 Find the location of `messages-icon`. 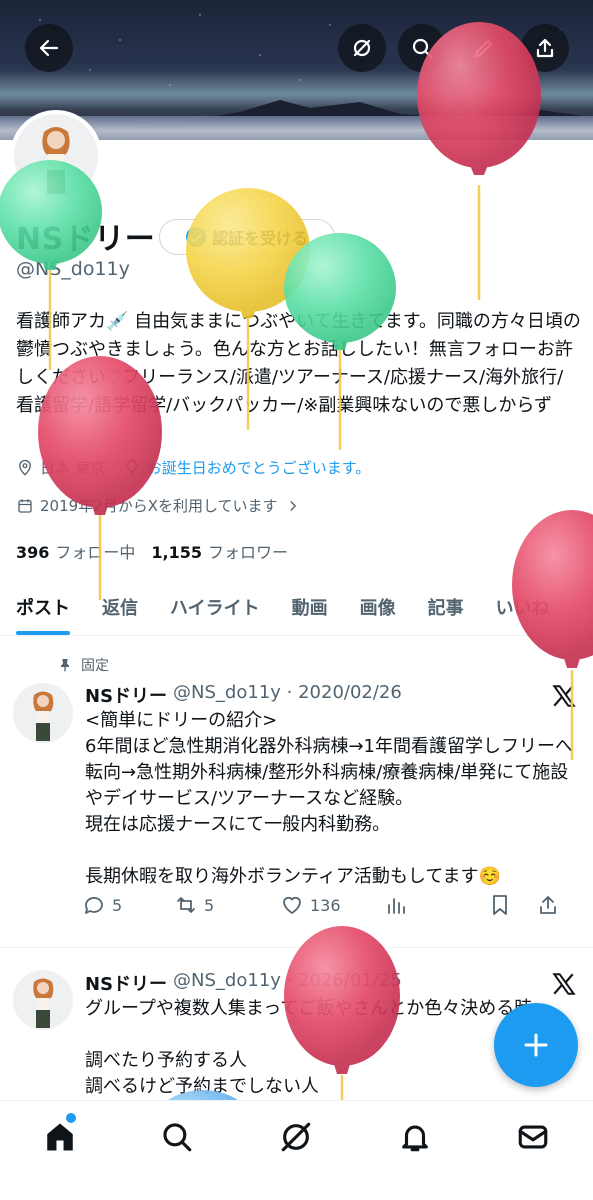

messages-icon is located at coordinates (533, 1137).